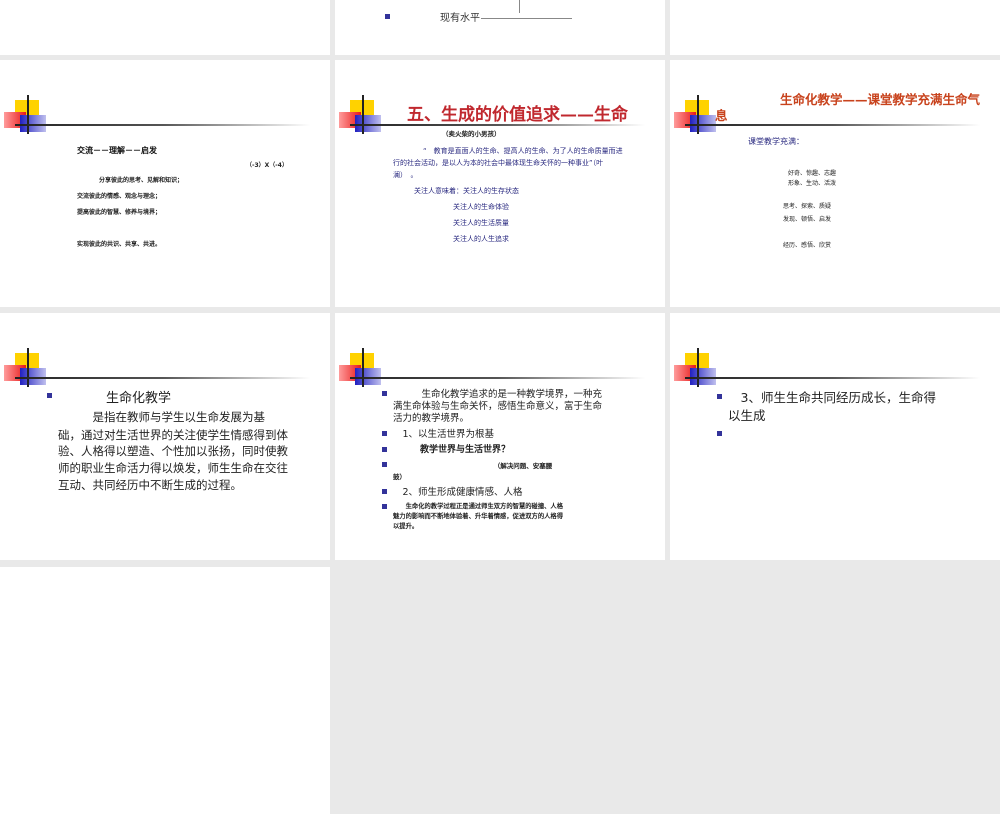 The image size is (1000, 814). I want to click on blank-line, so click(526, 18).